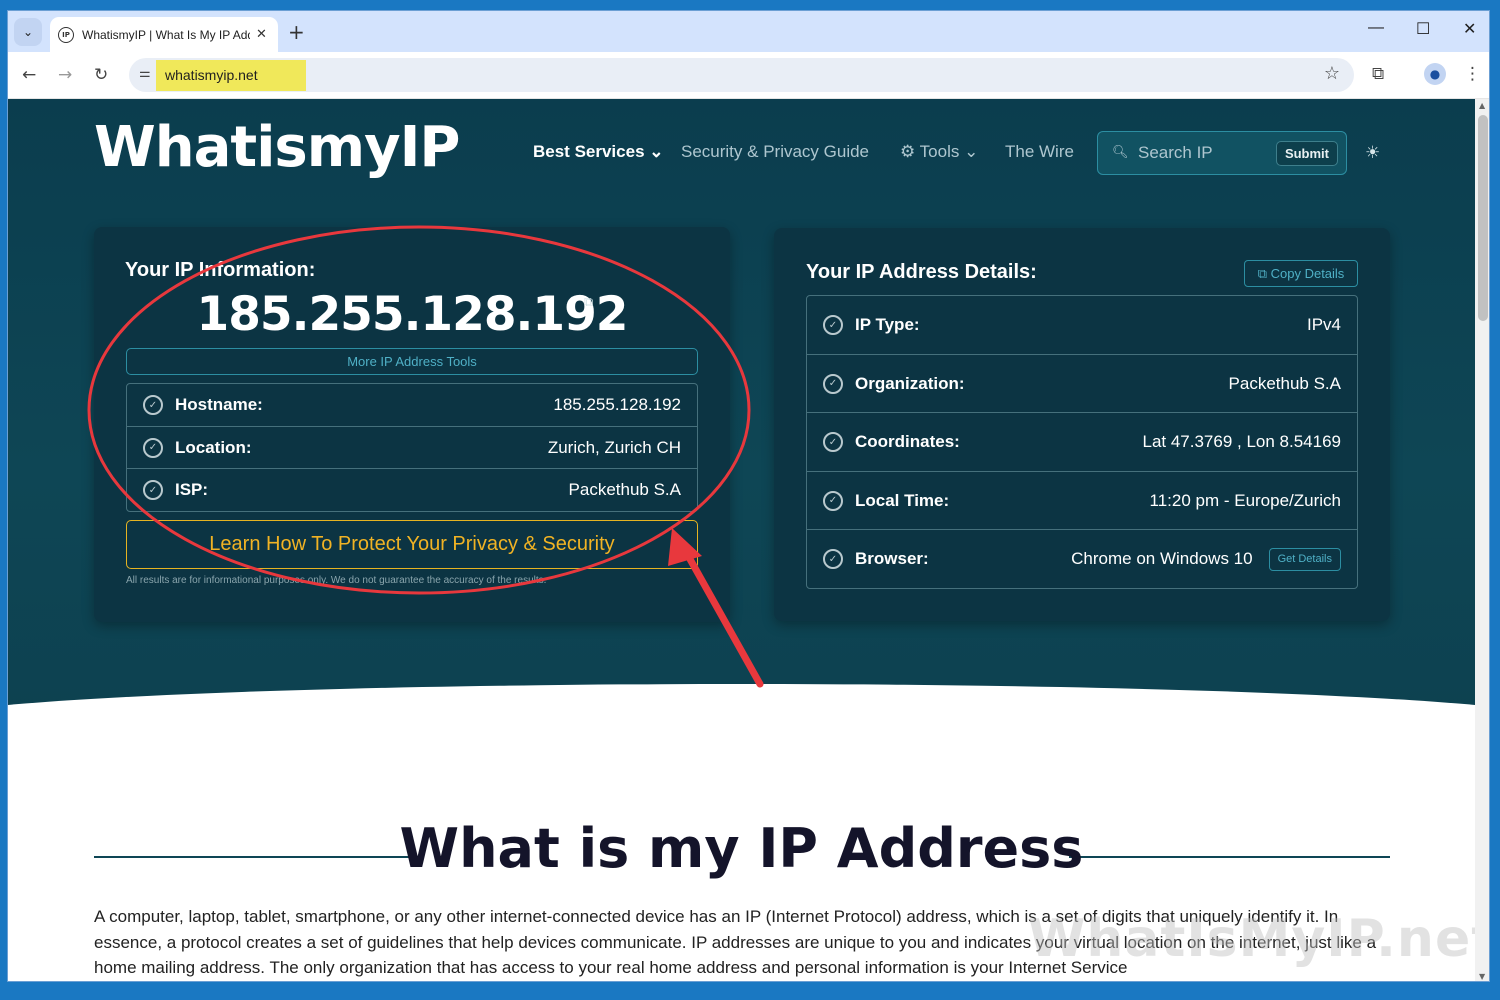 This screenshot has width=1500, height=1000. What do you see at coordinates (1082, 325) in the screenshot?
I see `table-row: ✓ IP Type: IPv4` at bounding box center [1082, 325].